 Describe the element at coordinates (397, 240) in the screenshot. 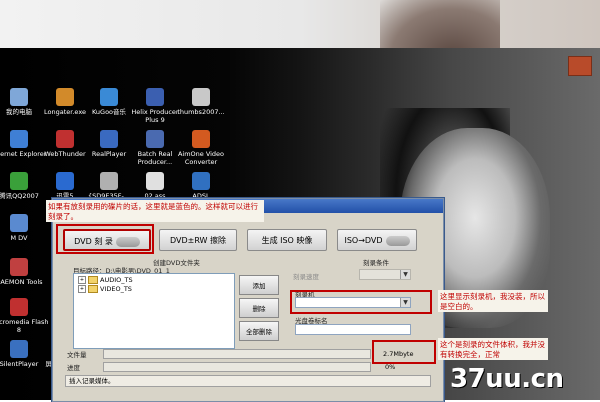

I see `disc-icon` at that location.